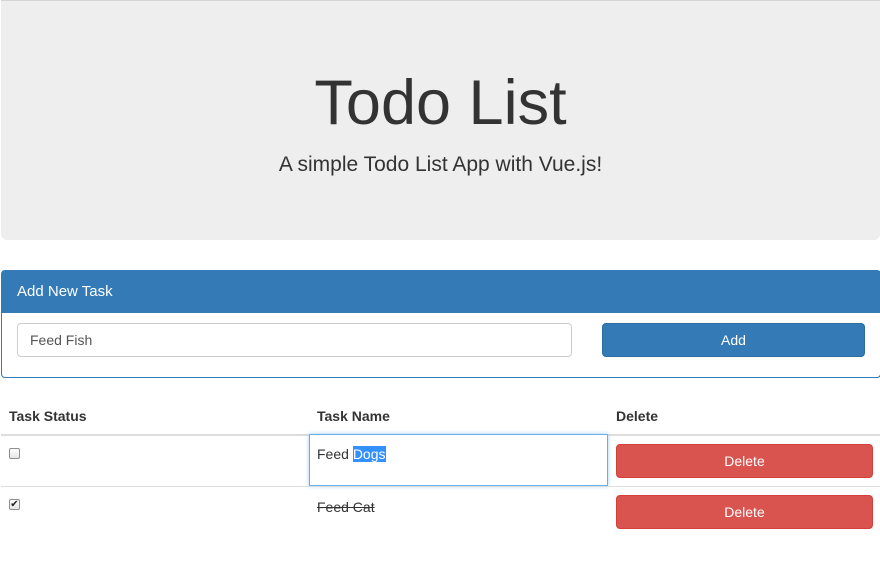 The image size is (880, 570). Describe the element at coordinates (440, 486) in the screenshot. I see `table-row-divider` at that location.